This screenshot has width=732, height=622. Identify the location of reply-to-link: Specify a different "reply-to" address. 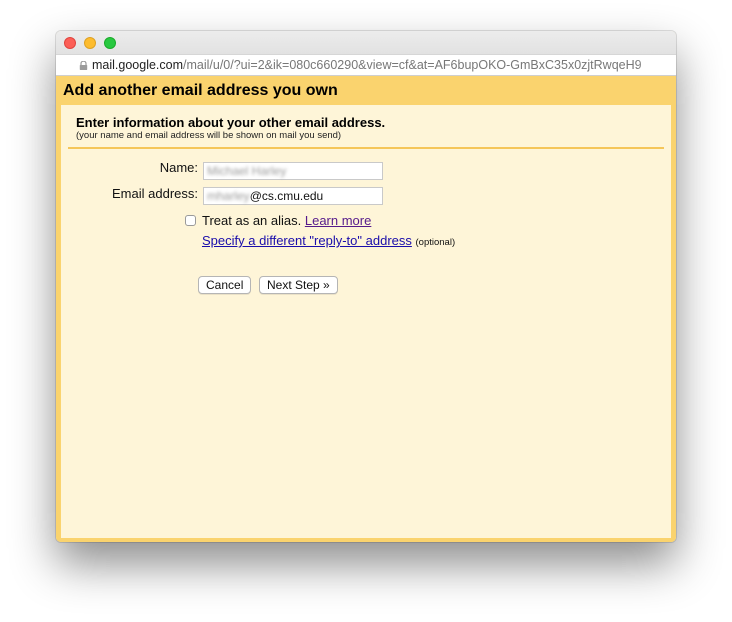
(307, 240).